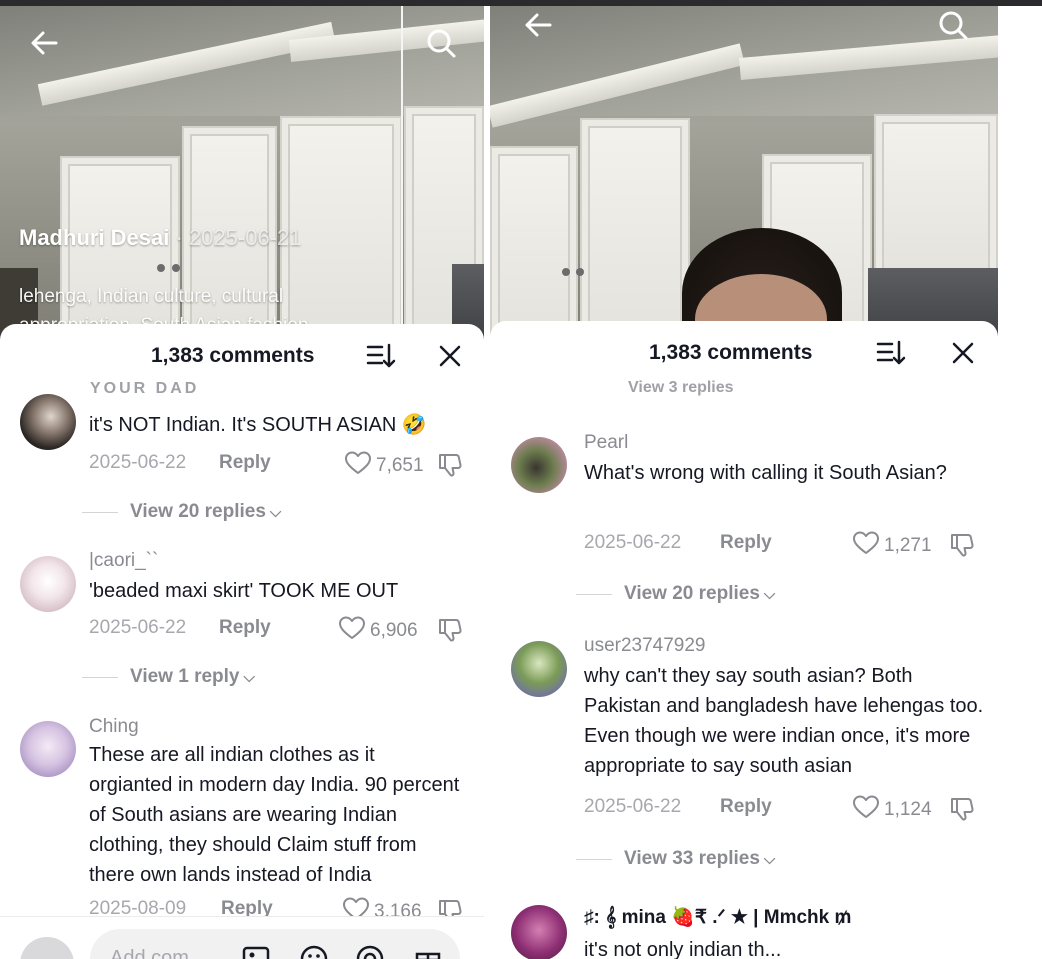 The height and width of the screenshot is (959, 1042). Describe the element at coordinates (256, 951) in the screenshot. I see `image-icon` at that location.